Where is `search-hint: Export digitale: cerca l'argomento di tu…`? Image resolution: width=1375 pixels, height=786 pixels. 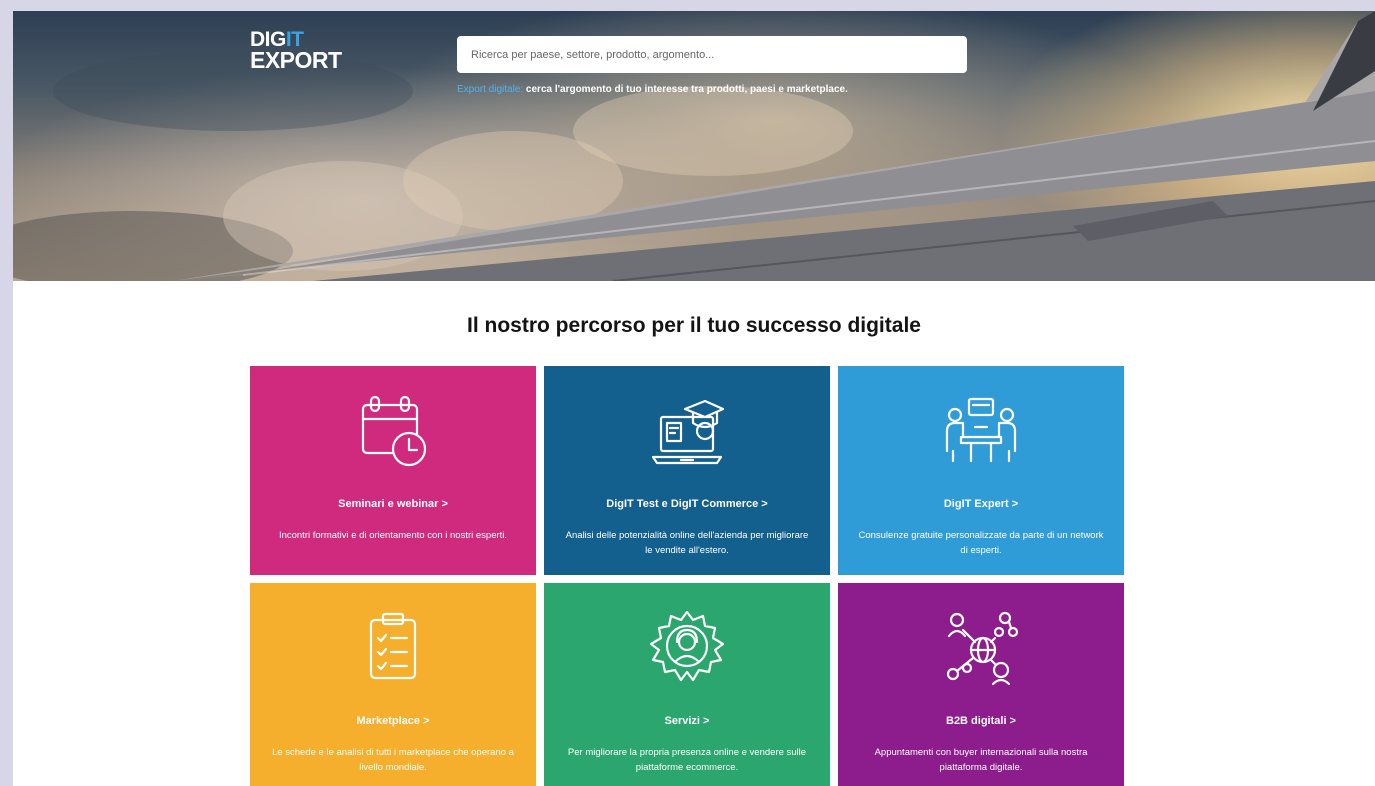 search-hint: Export digitale: cerca l'argomento di tu… is located at coordinates (652, 89).